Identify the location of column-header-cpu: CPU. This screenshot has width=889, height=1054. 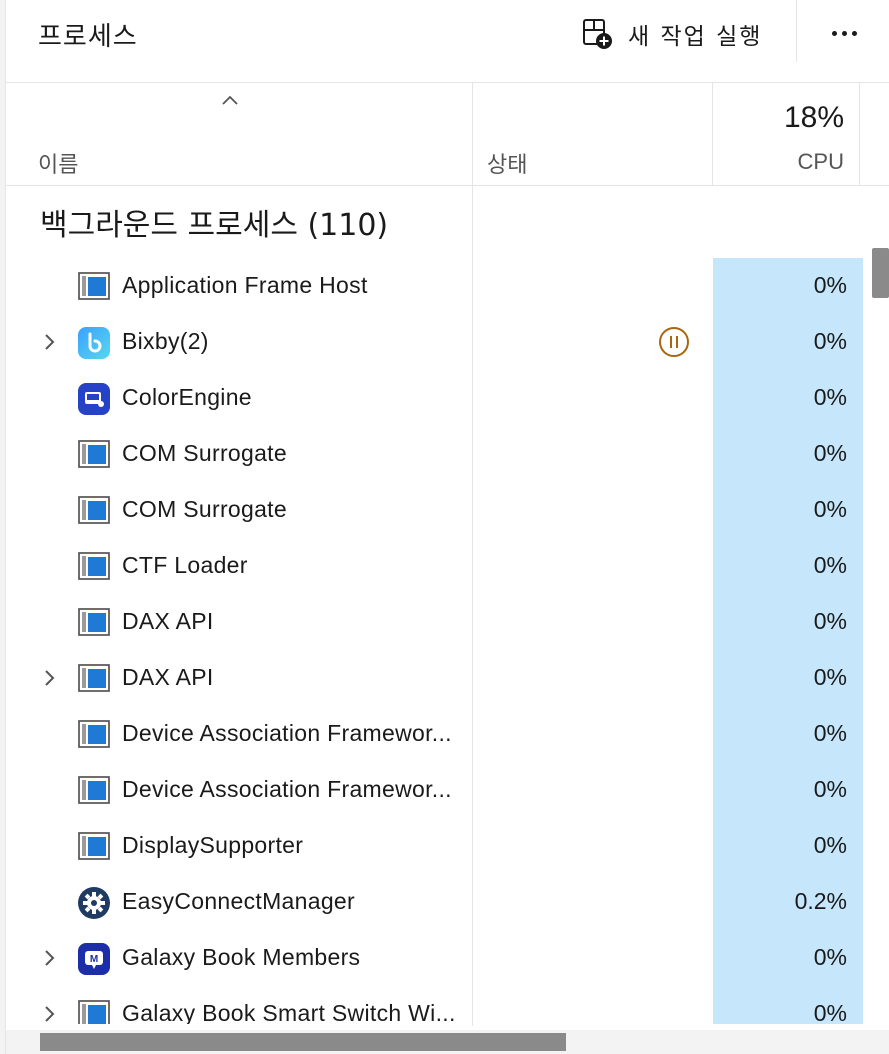
(778, 162).